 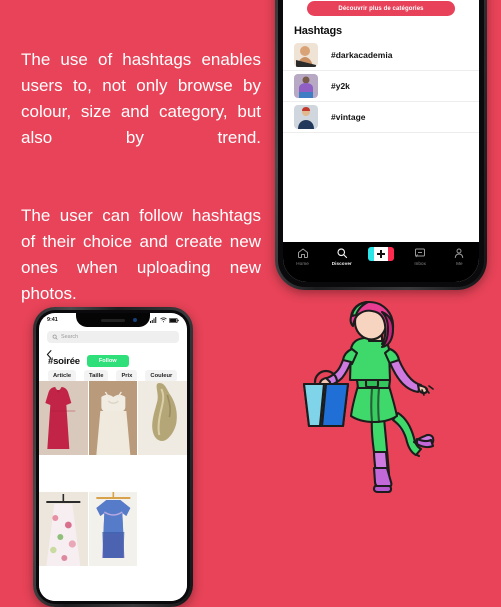 What do you see at coordinates (113, 337) in the screenshot?
I see `search-bar: Search` at bounding box center [113, 337].